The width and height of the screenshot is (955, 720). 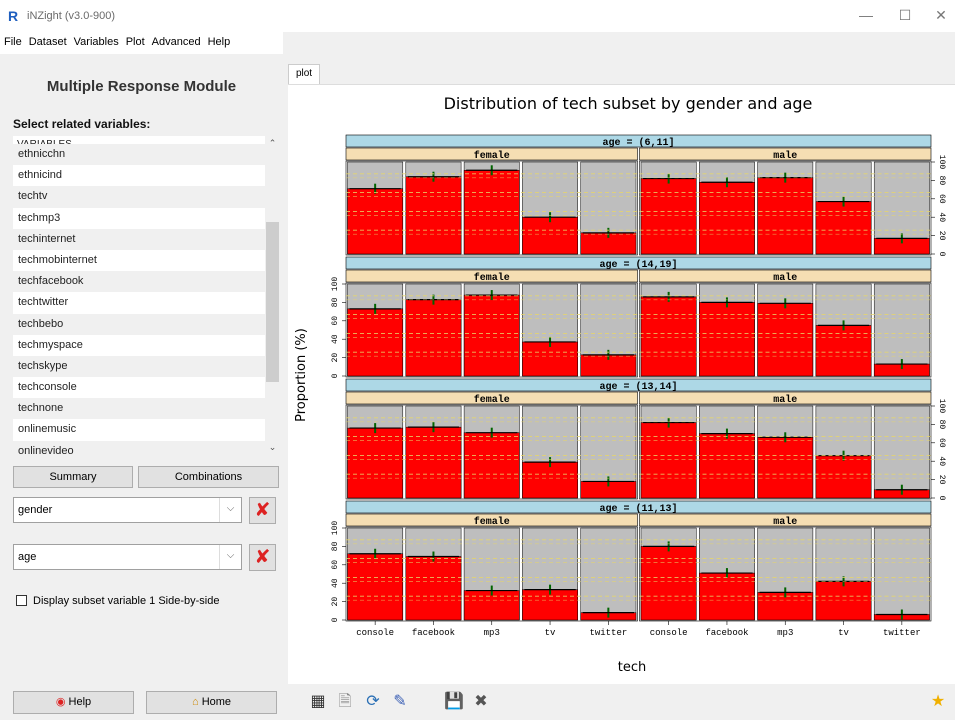 What do you see at coordinates (400, 702) in the screenshot?
I see `edit-icon: ✎` at bounding box center [400, 702].